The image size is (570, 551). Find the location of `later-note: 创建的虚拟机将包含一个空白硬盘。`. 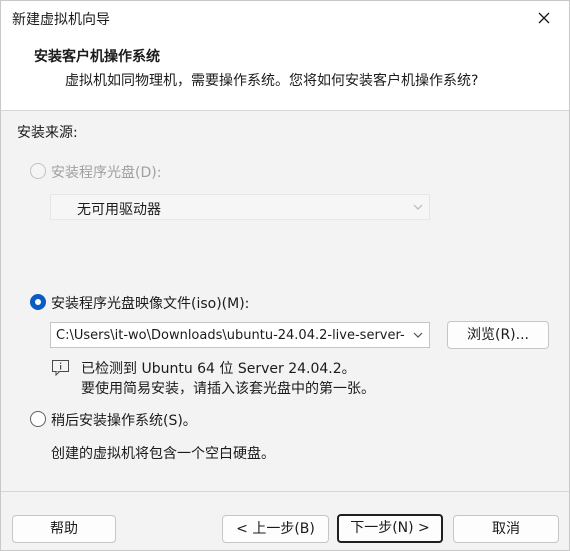

later-note: 创建的虚拟机将包含一个空白硬盘。 is located at coordinates (163, 454).